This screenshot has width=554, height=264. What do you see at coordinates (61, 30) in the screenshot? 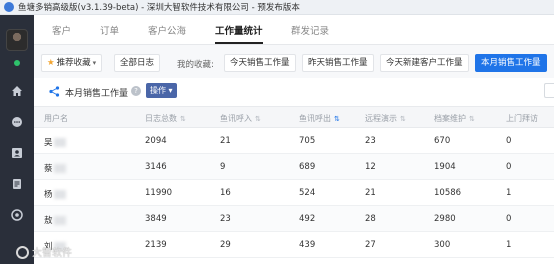
I see `tab-customers: 客户` at bounding box center [61, 30].